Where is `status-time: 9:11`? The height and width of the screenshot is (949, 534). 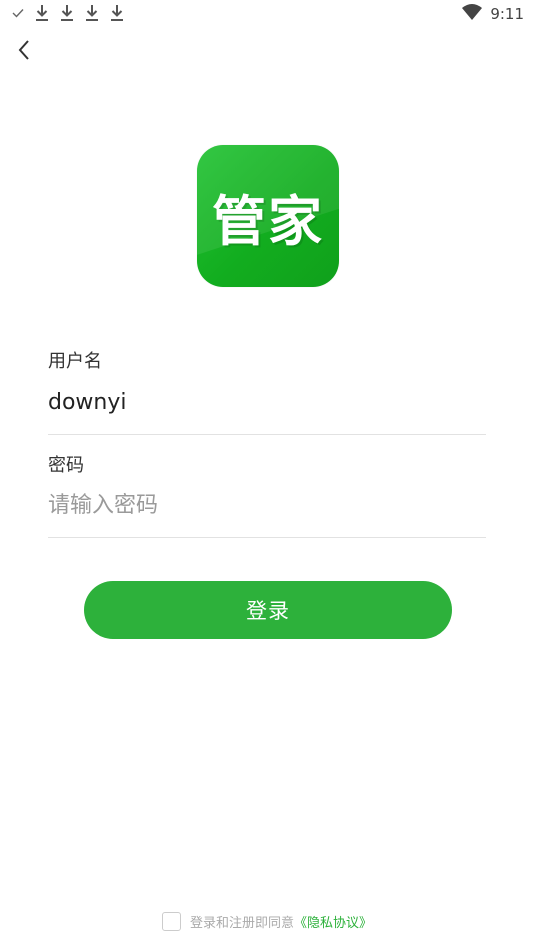
status-time: 9:11 is located at coordinates (507, 14).